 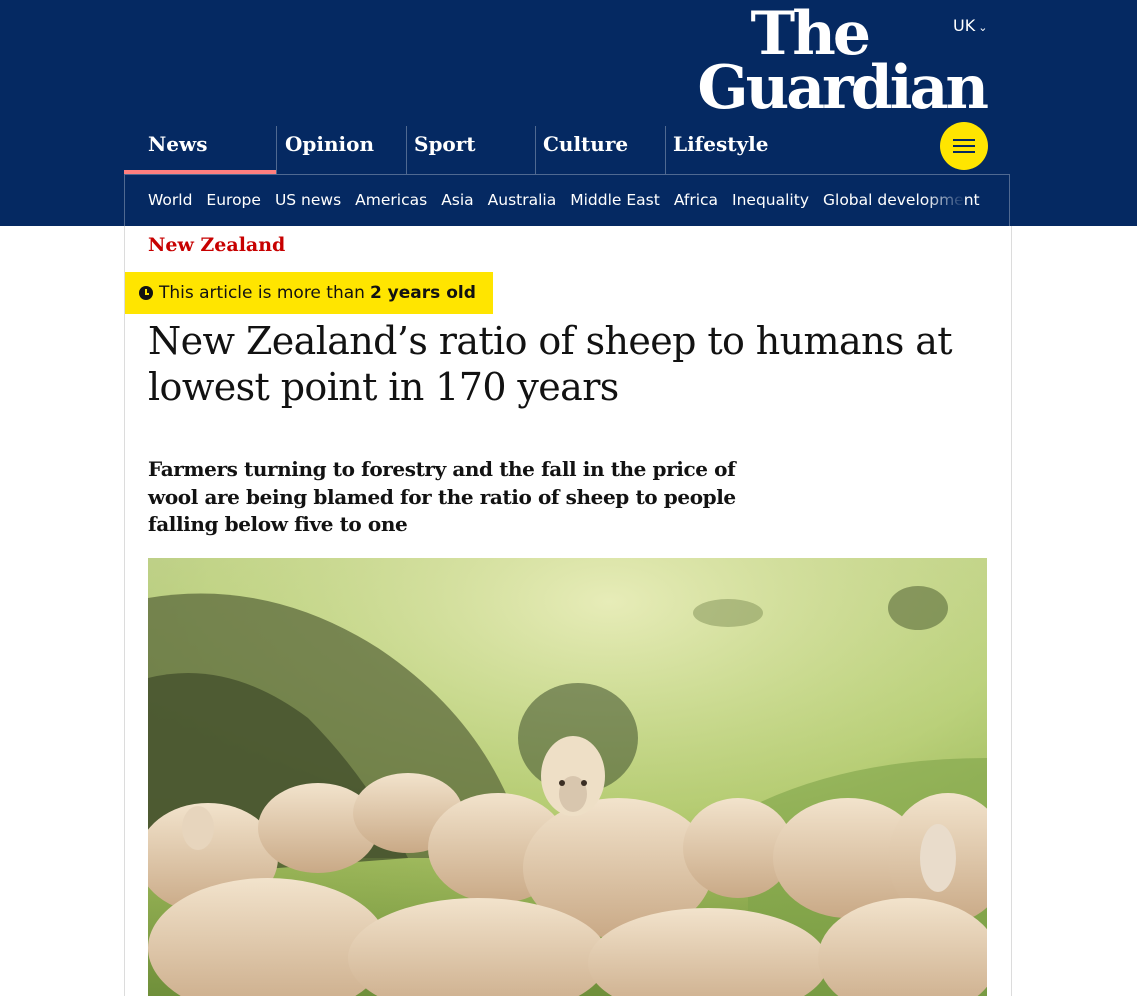 I want to click on section-label: New Zealand, so click(x=216, y=245).